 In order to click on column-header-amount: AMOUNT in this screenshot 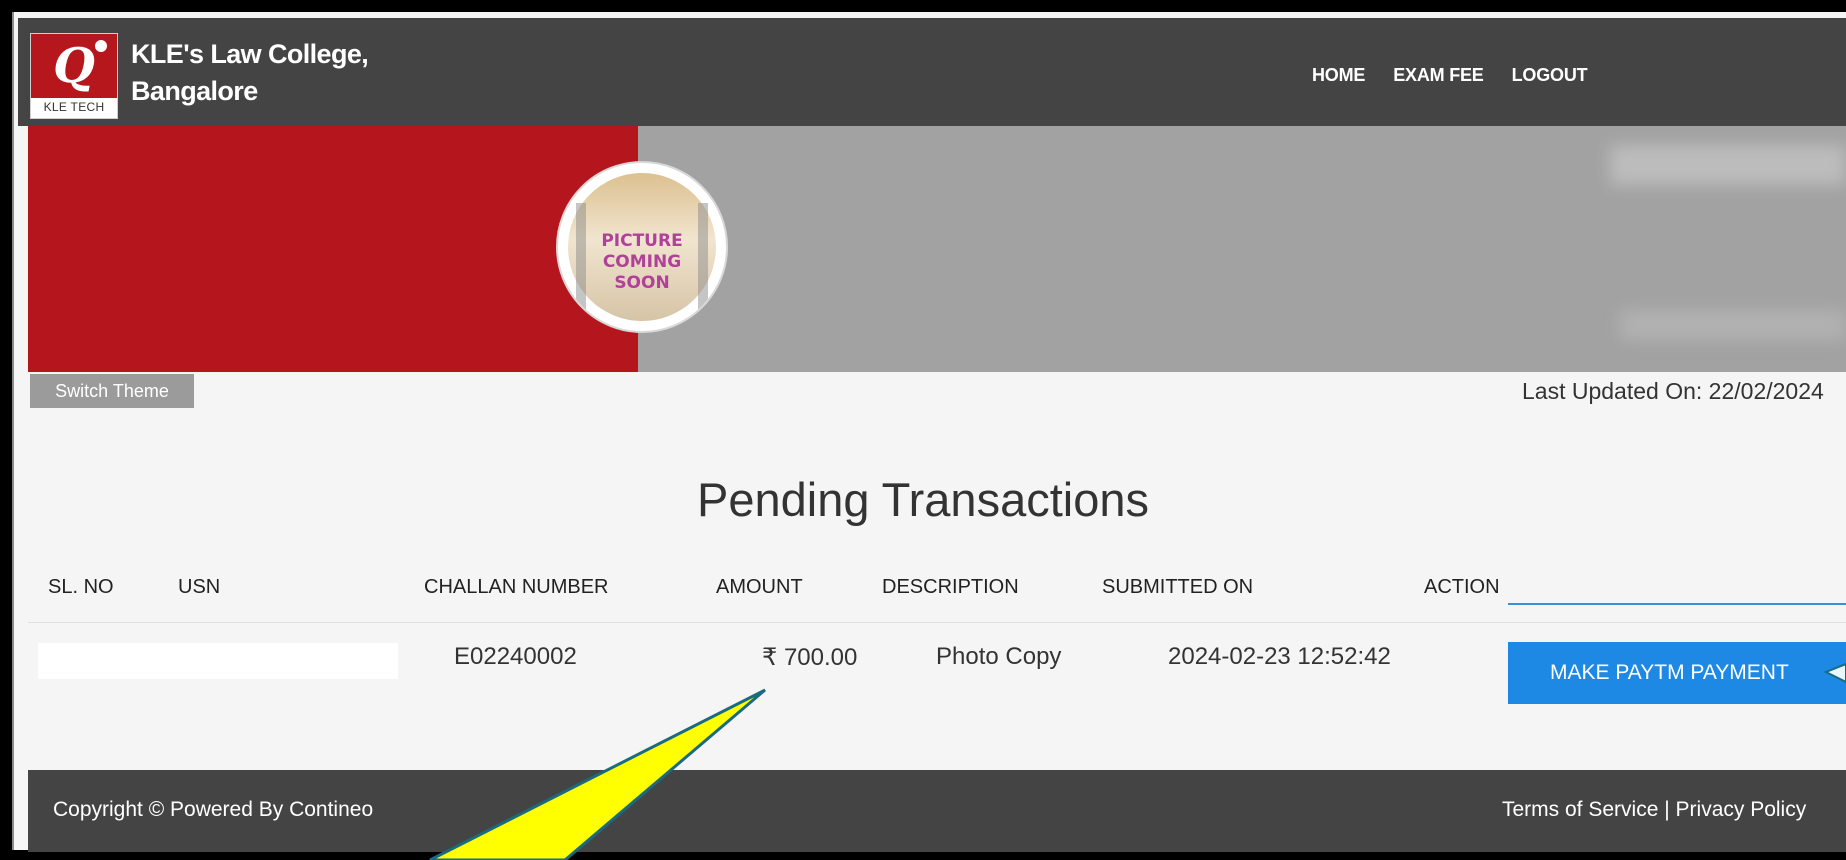, I will do `click(759, 587)`.